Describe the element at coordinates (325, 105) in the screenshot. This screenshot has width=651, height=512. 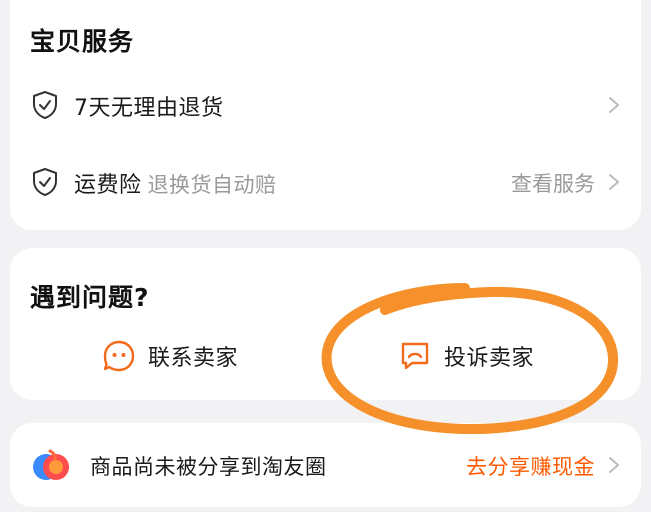
I see `service-row-return: 7天无理由退货` at that location.